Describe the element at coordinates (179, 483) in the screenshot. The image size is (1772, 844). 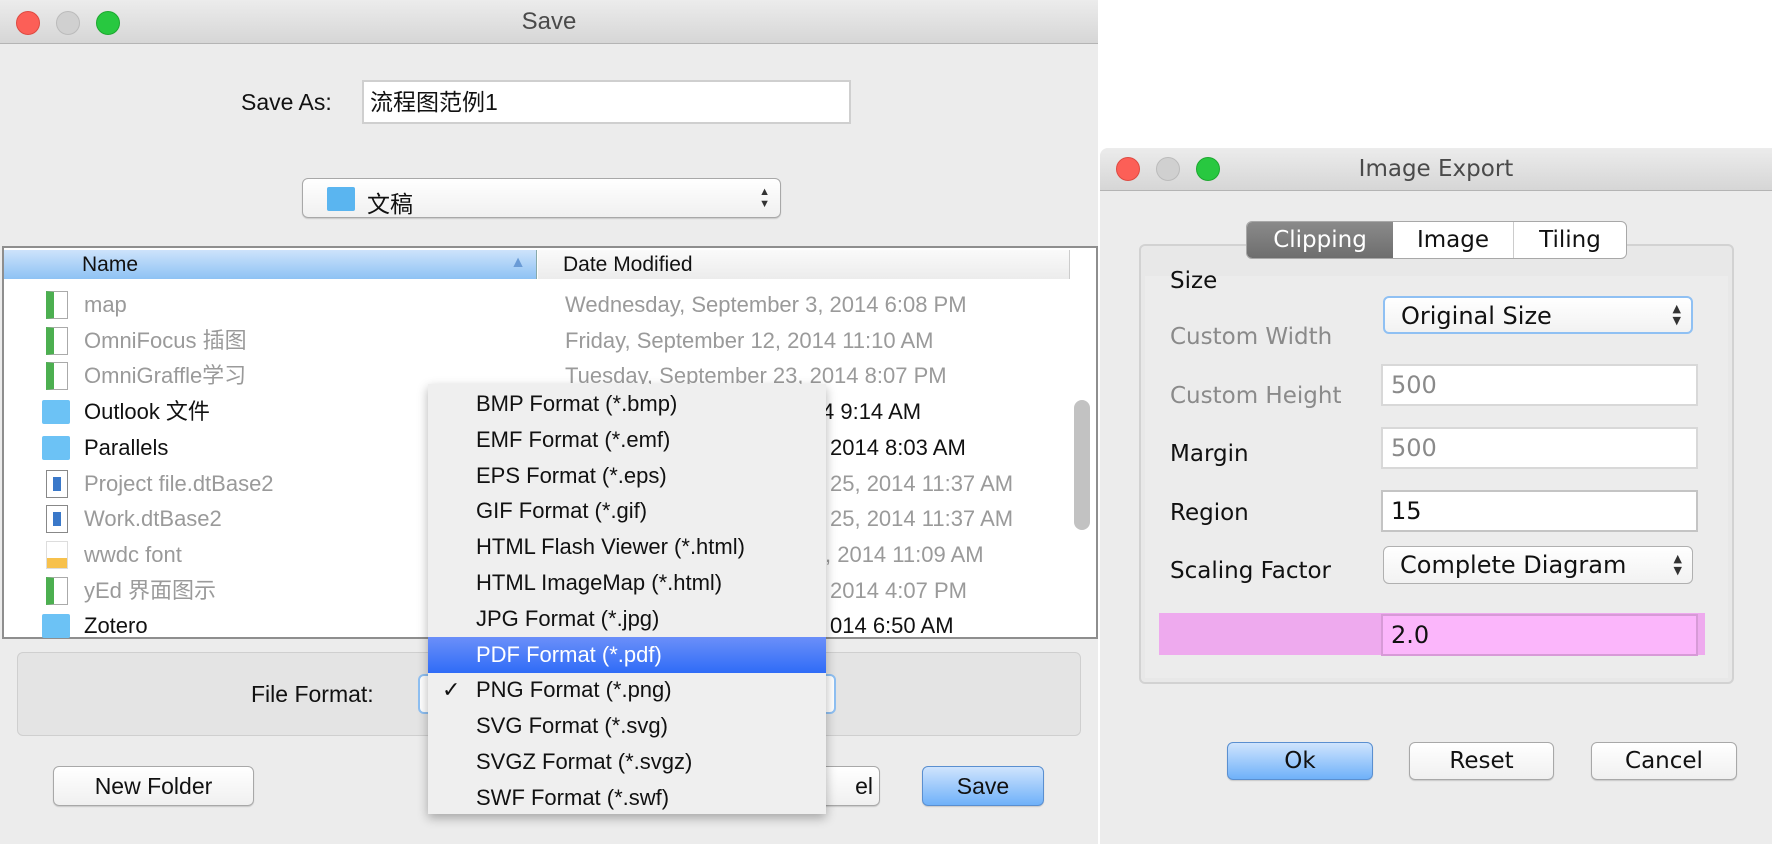
I see `file-name: Project file.dtBase2` at that location.